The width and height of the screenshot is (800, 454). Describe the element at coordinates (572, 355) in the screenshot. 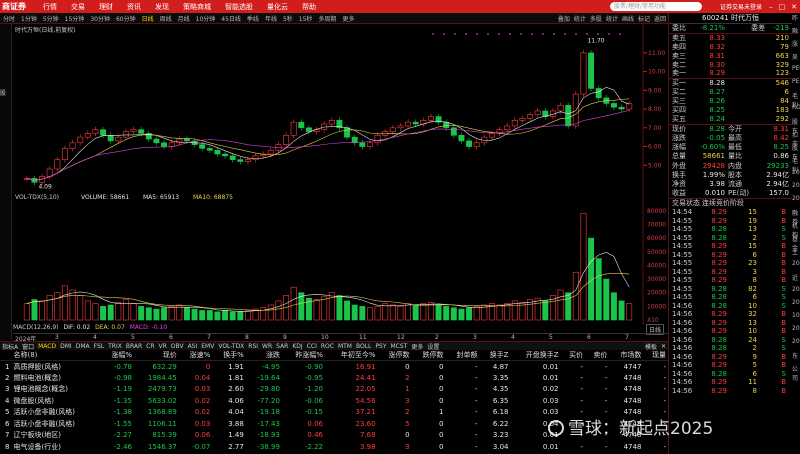

I see `column-header: 买价` at that location.